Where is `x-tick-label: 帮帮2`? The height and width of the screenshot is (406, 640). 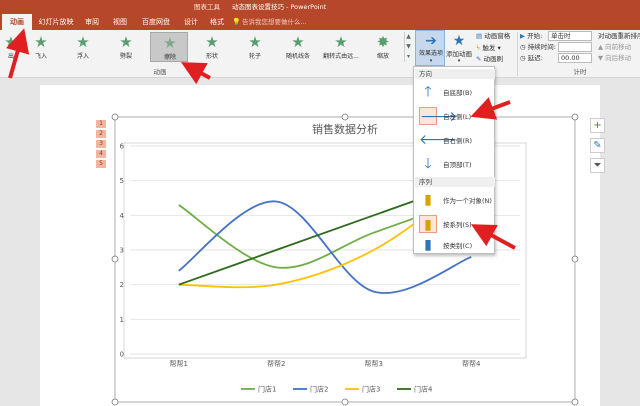 x-tick-label: 帮帮2 is located at coordinates (276, 363).